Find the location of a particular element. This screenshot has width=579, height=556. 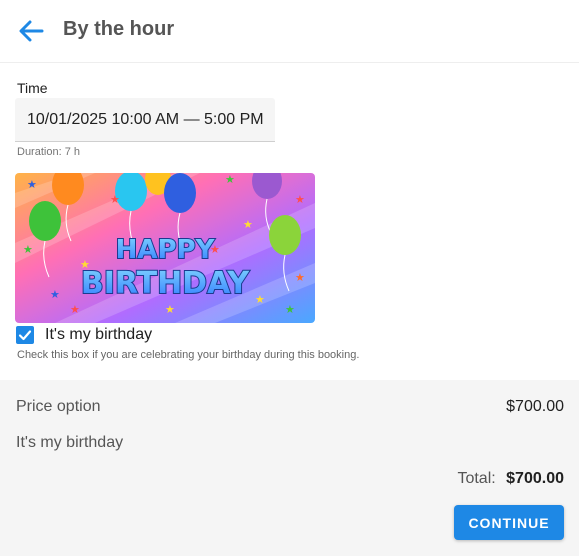

time-range-field: 10/01/2025 10:00 AM — 5:00 PM is located at coordinates (145, 120).